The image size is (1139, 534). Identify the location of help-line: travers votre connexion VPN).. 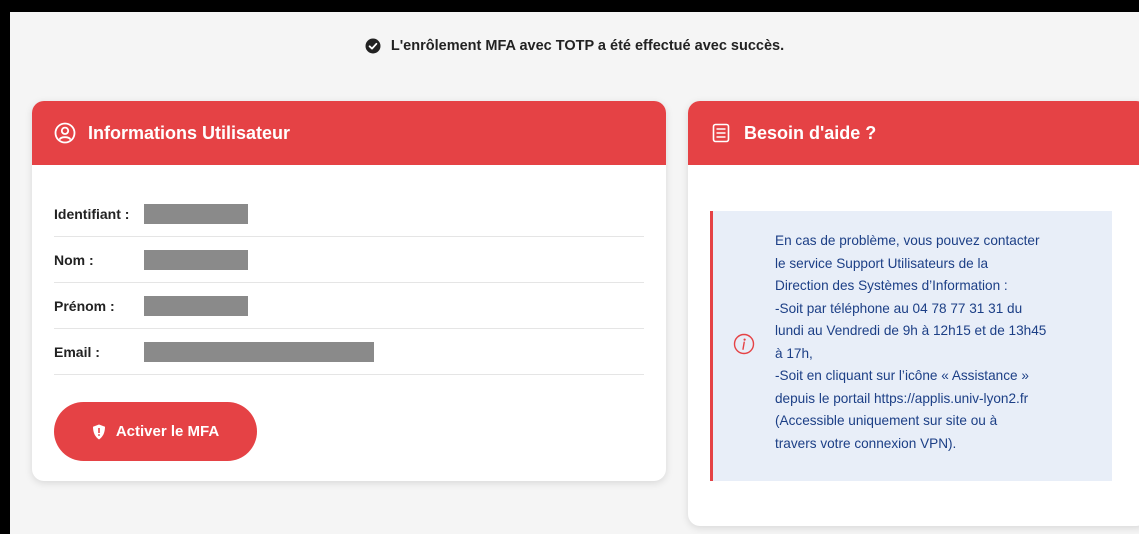
(866, 443).